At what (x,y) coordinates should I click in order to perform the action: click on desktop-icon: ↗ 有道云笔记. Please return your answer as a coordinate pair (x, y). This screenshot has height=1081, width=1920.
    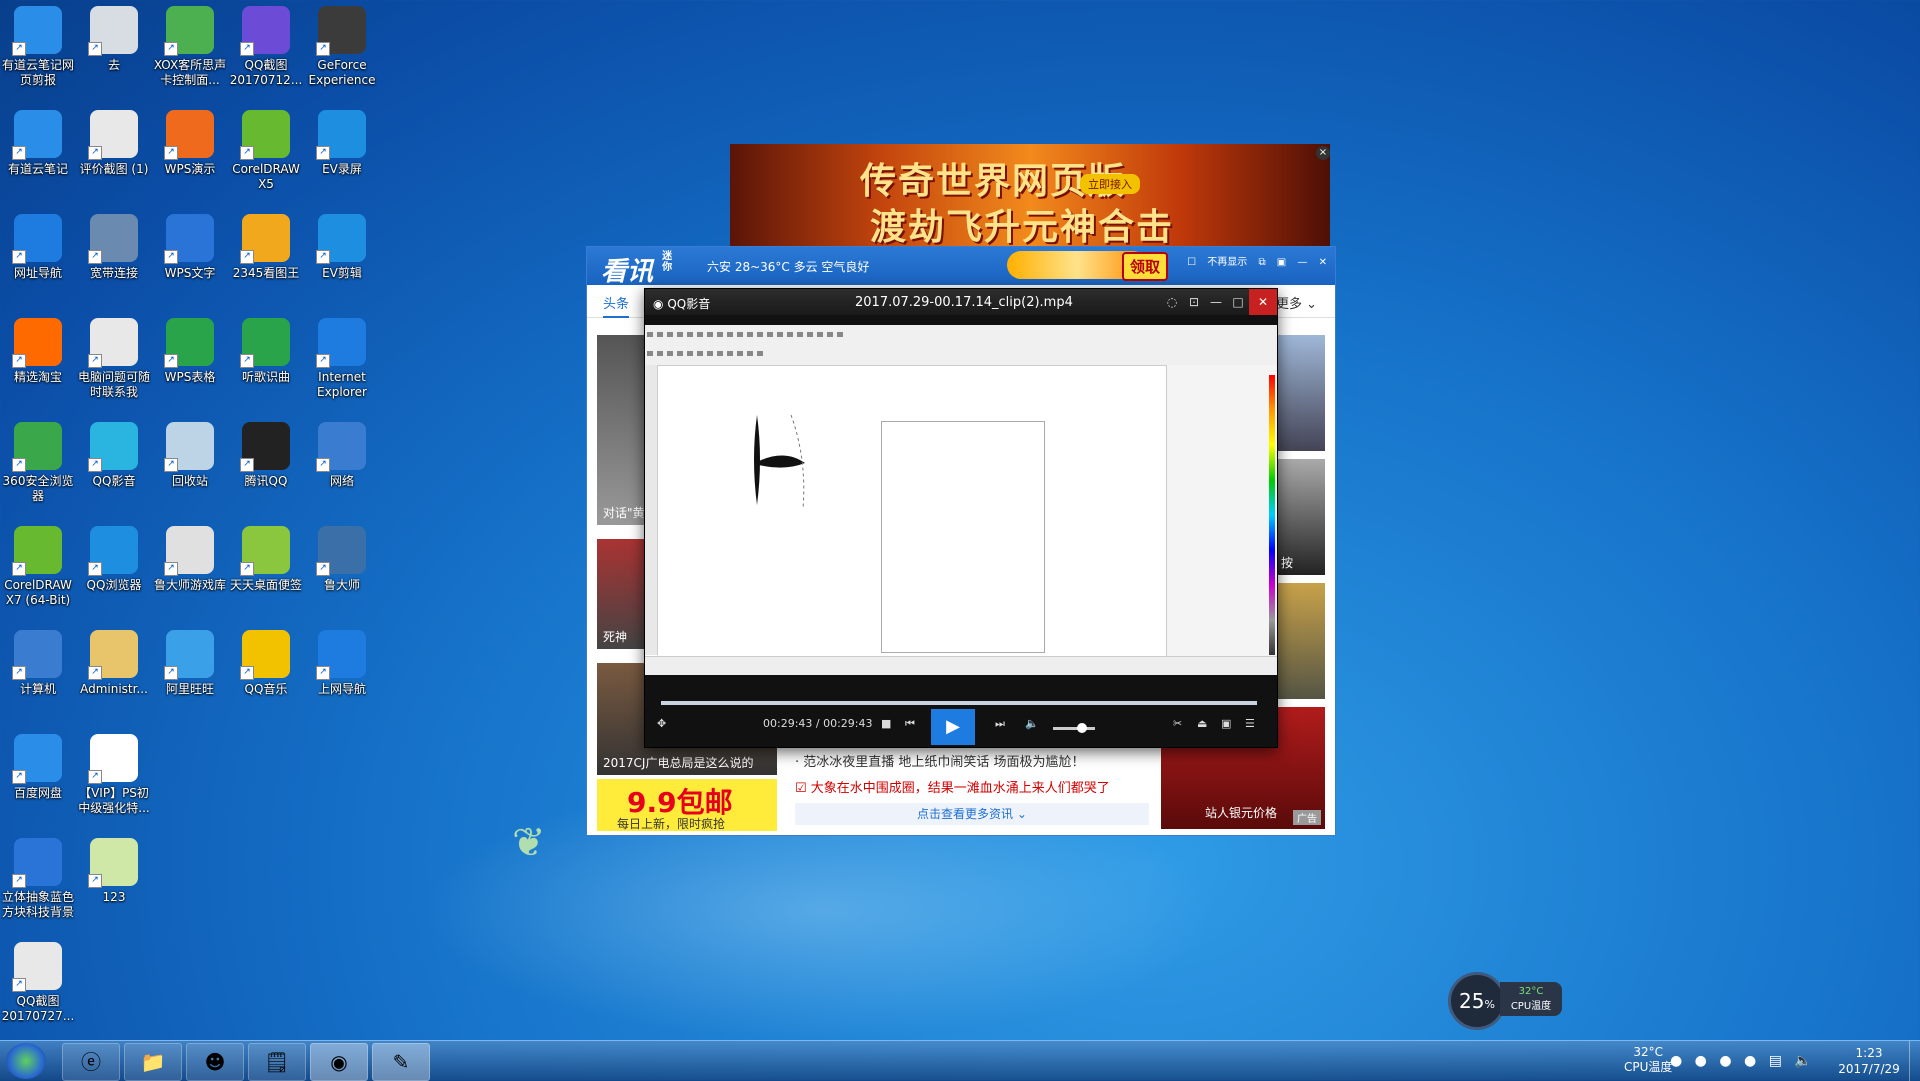
    Looking at the image, I should click on (38, 141).